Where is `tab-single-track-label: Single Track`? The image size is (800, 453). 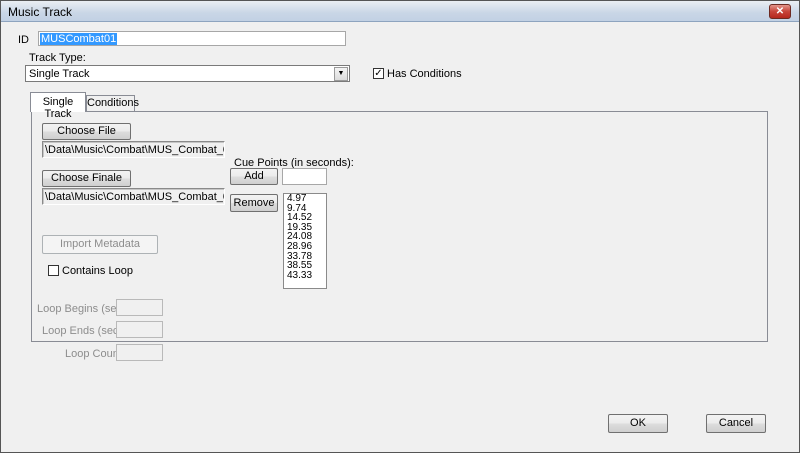 tab-single-track-label: Single Track is located at coordinates (58, 108).